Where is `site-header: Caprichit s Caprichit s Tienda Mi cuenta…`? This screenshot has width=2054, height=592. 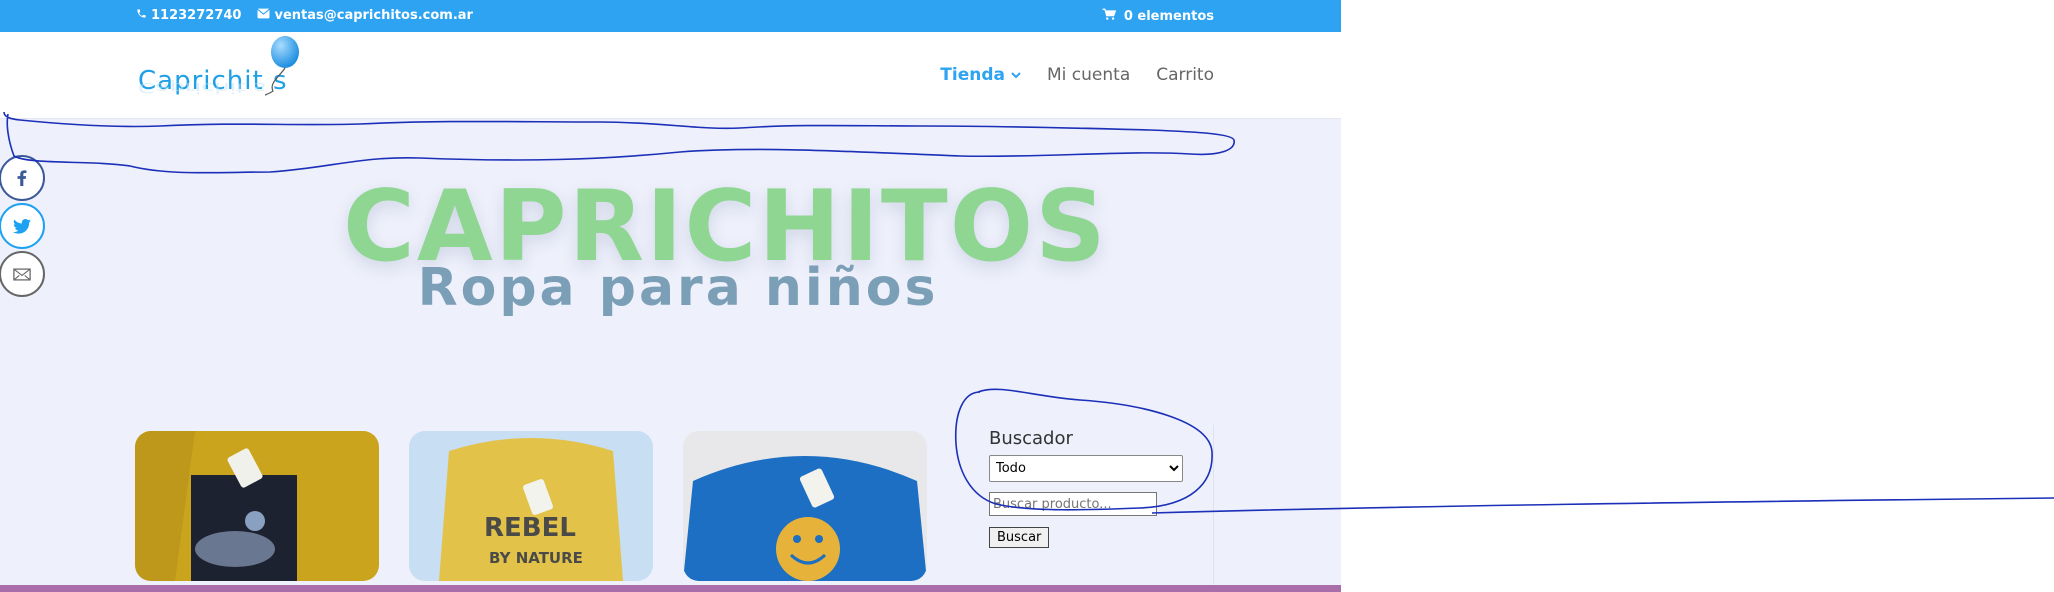
site-header: Caprichit s Caprichit s Tienda Mi cuenta… is located at coordinates (670, 75).